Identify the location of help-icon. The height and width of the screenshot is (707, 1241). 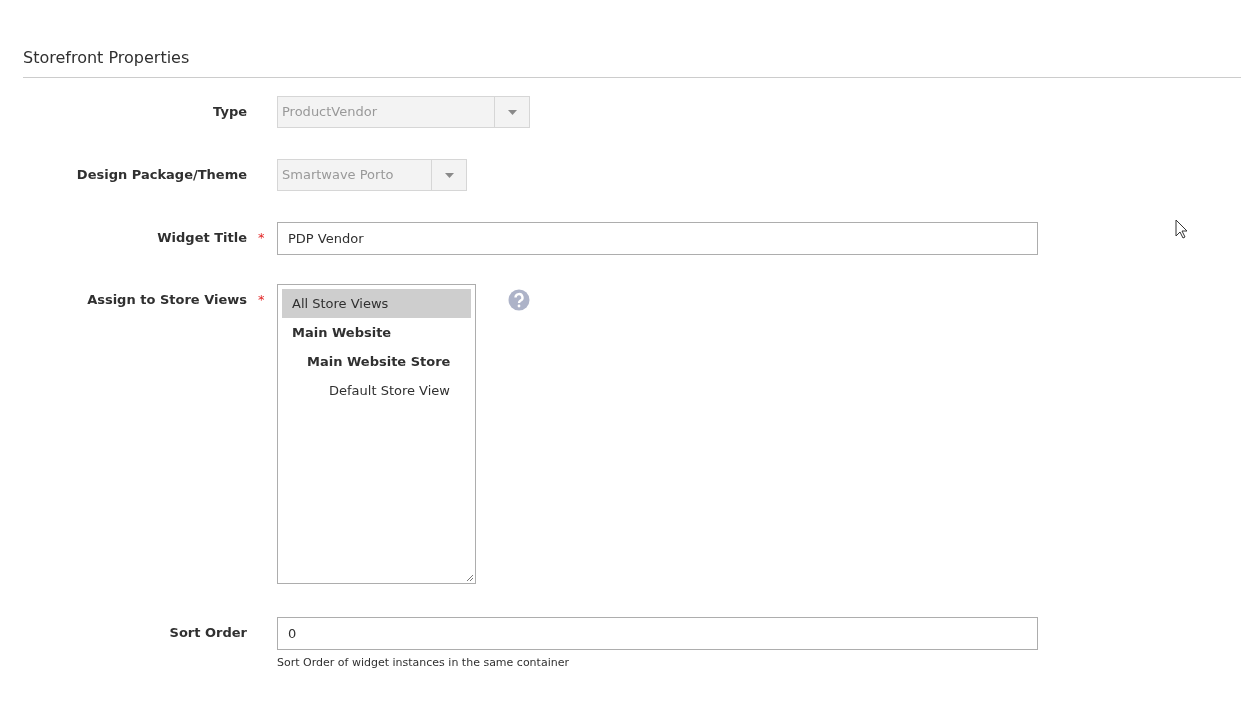
(519, 300).